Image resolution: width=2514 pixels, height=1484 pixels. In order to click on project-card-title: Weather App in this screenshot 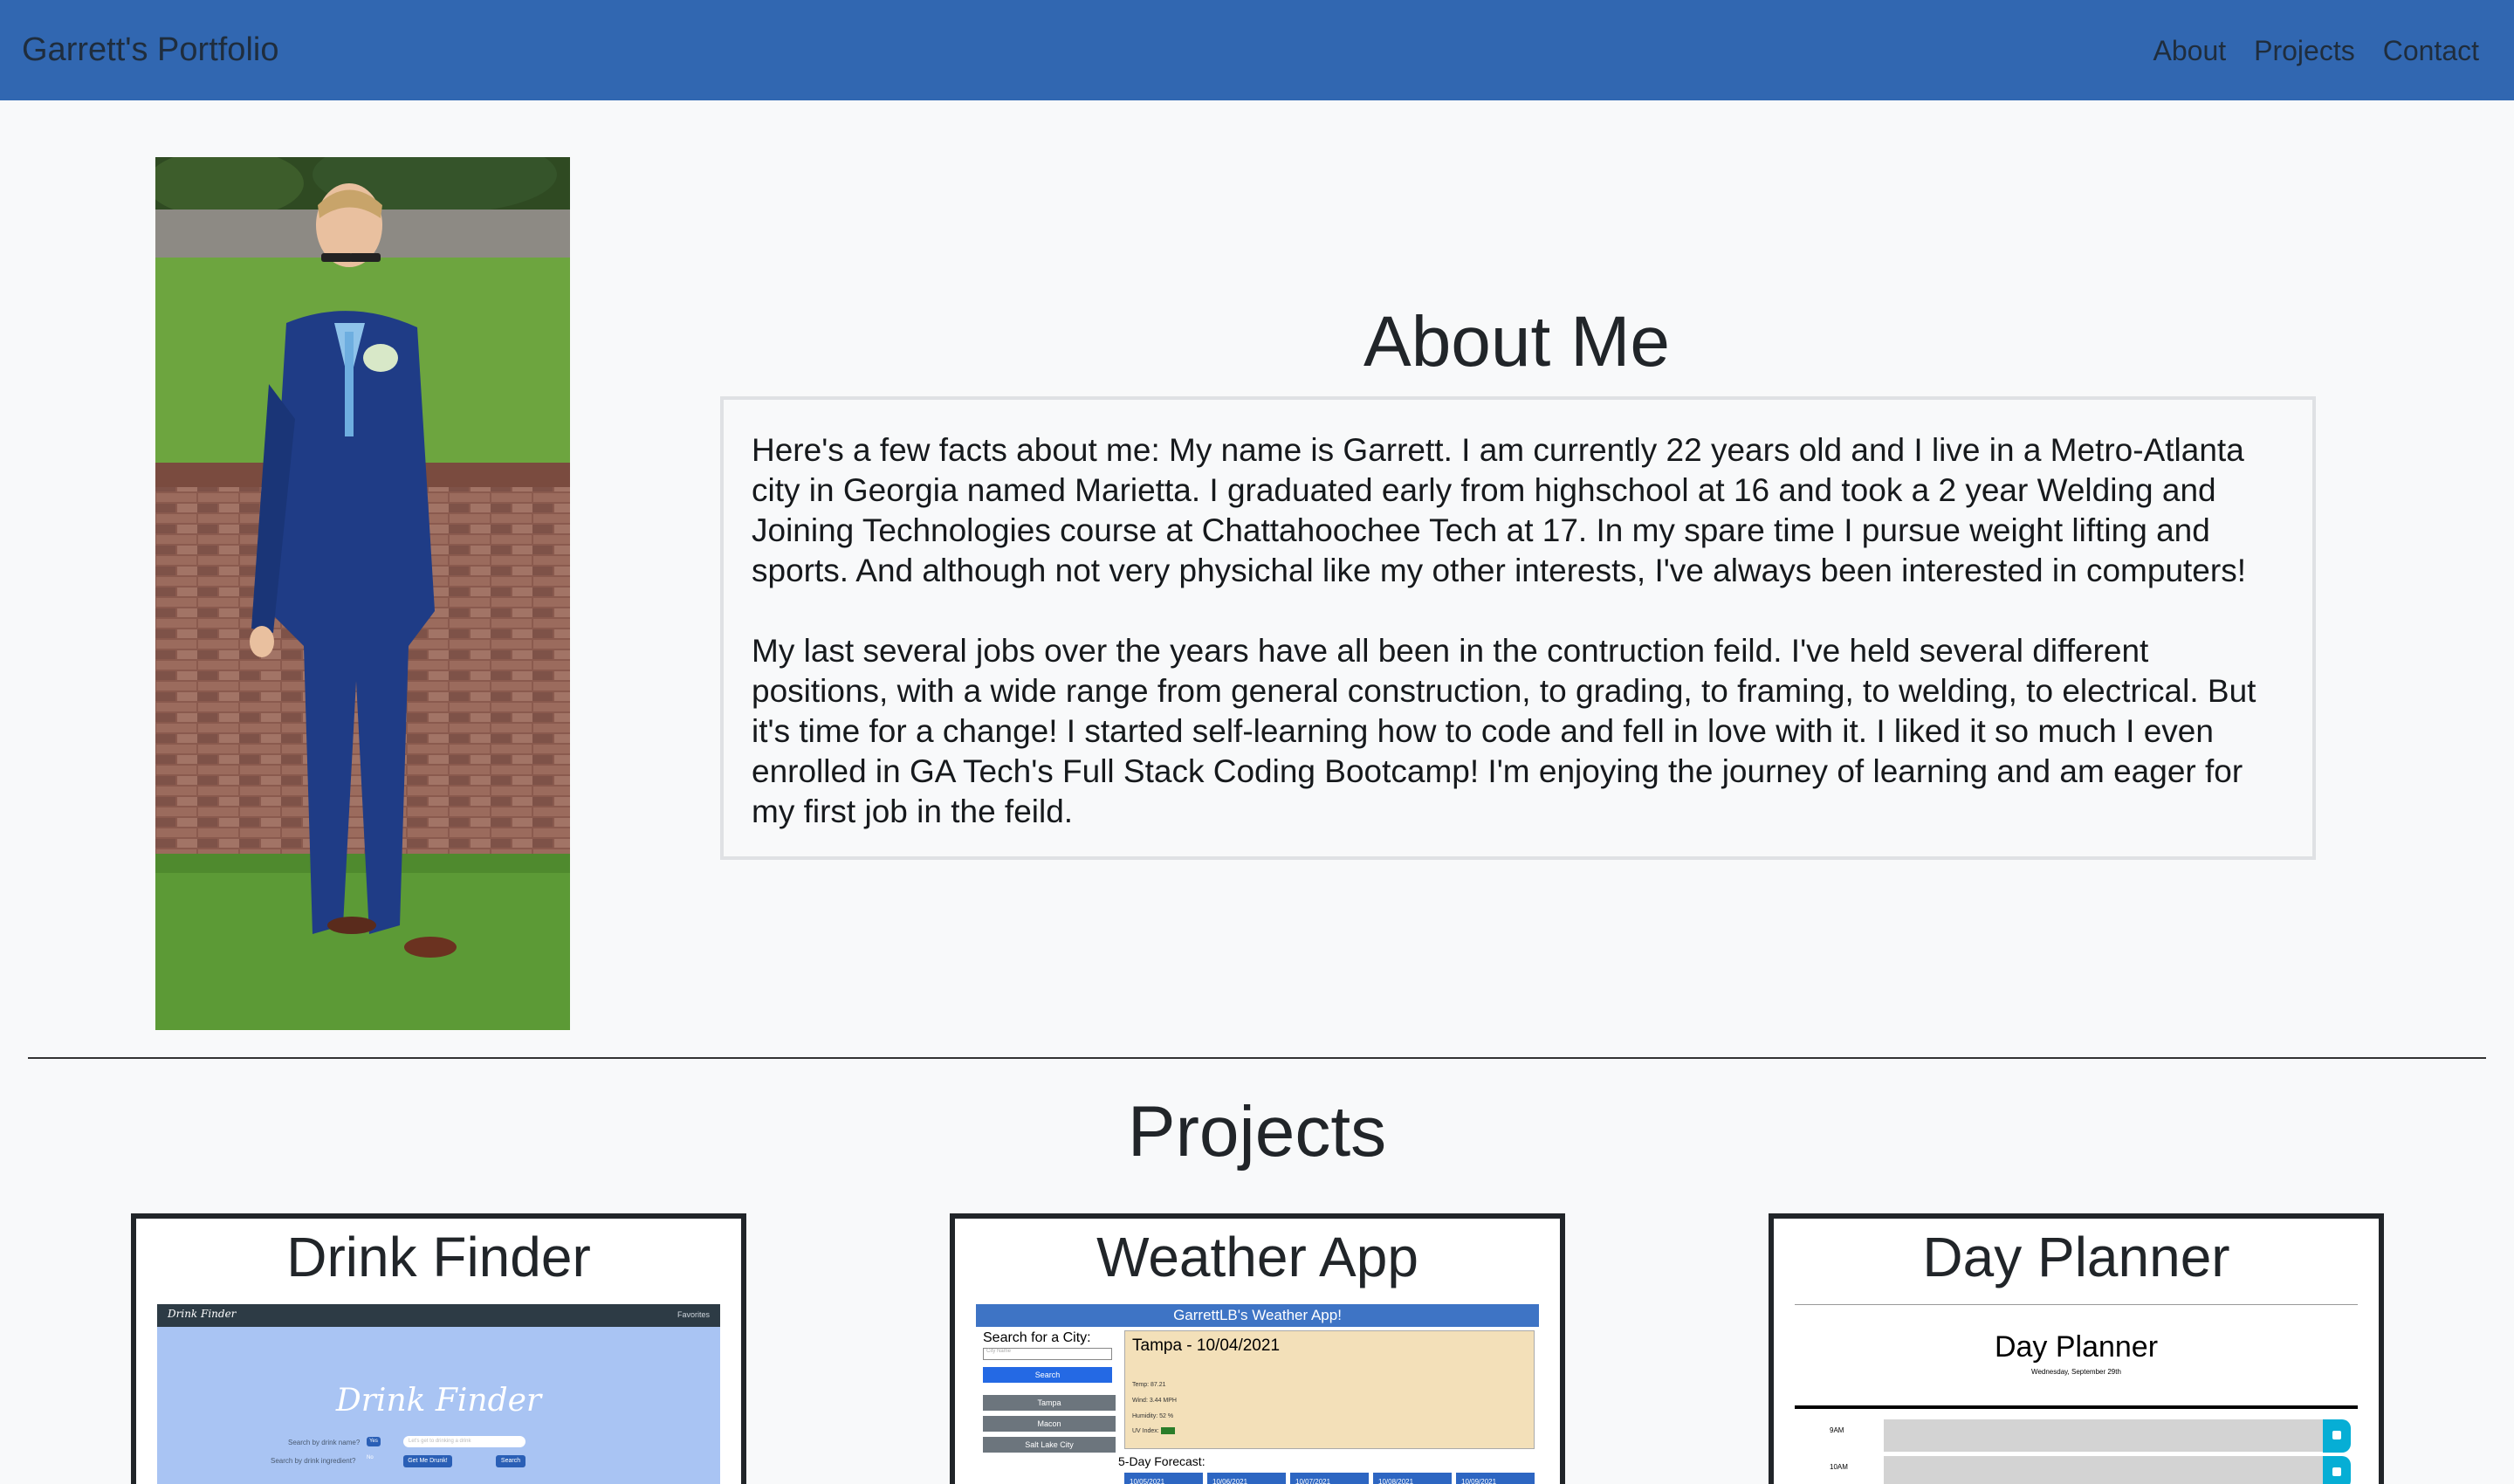, I will do `click(1257, 1257)`.